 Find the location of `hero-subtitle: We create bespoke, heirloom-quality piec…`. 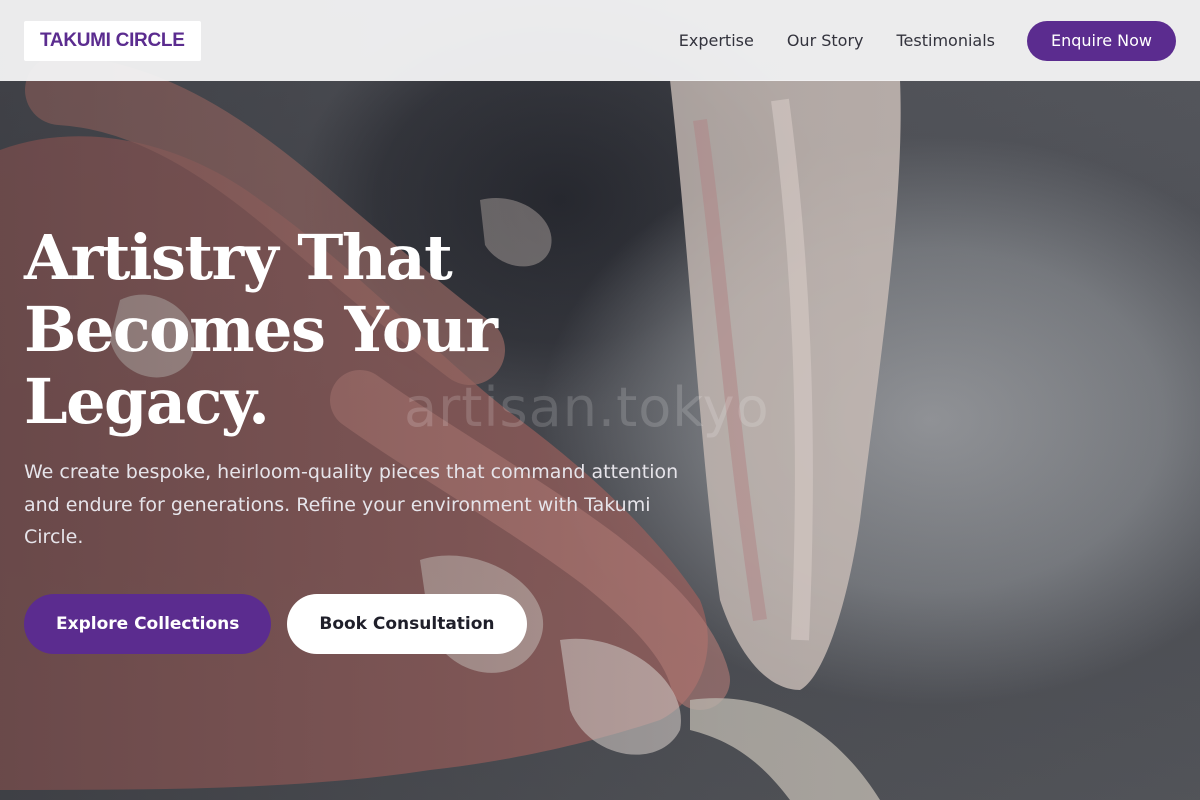

hero-subtitle: We create bespoke, heirloom-quality piec… is located at coordinates (351, 504).